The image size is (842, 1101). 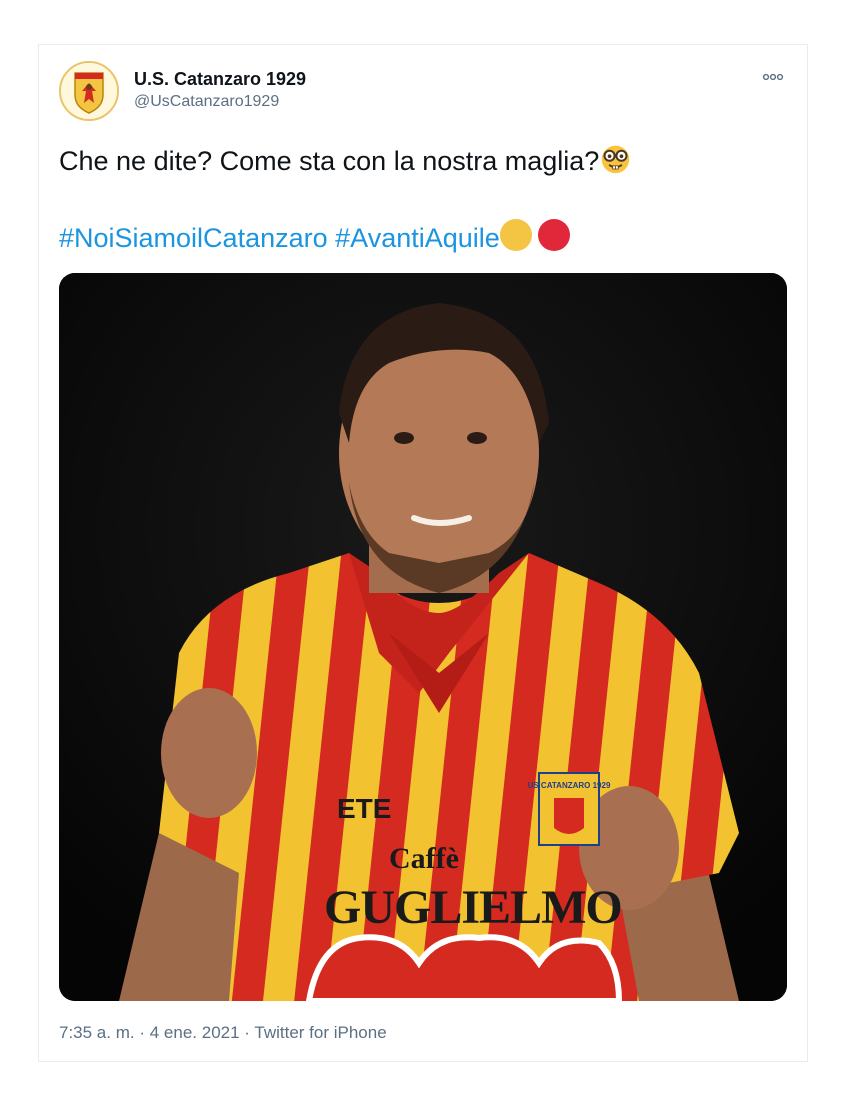 I want to click on hashtag-link: #AvantiAquile, so click(x=417, y=238).